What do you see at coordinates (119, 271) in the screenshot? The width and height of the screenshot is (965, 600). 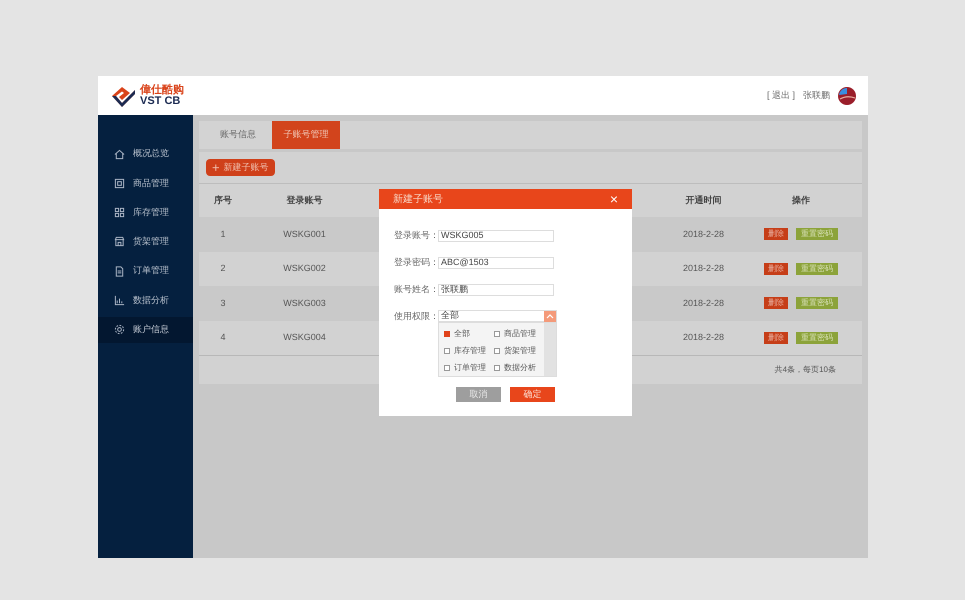 I see `document-icon` at bounding box center [119, 271].